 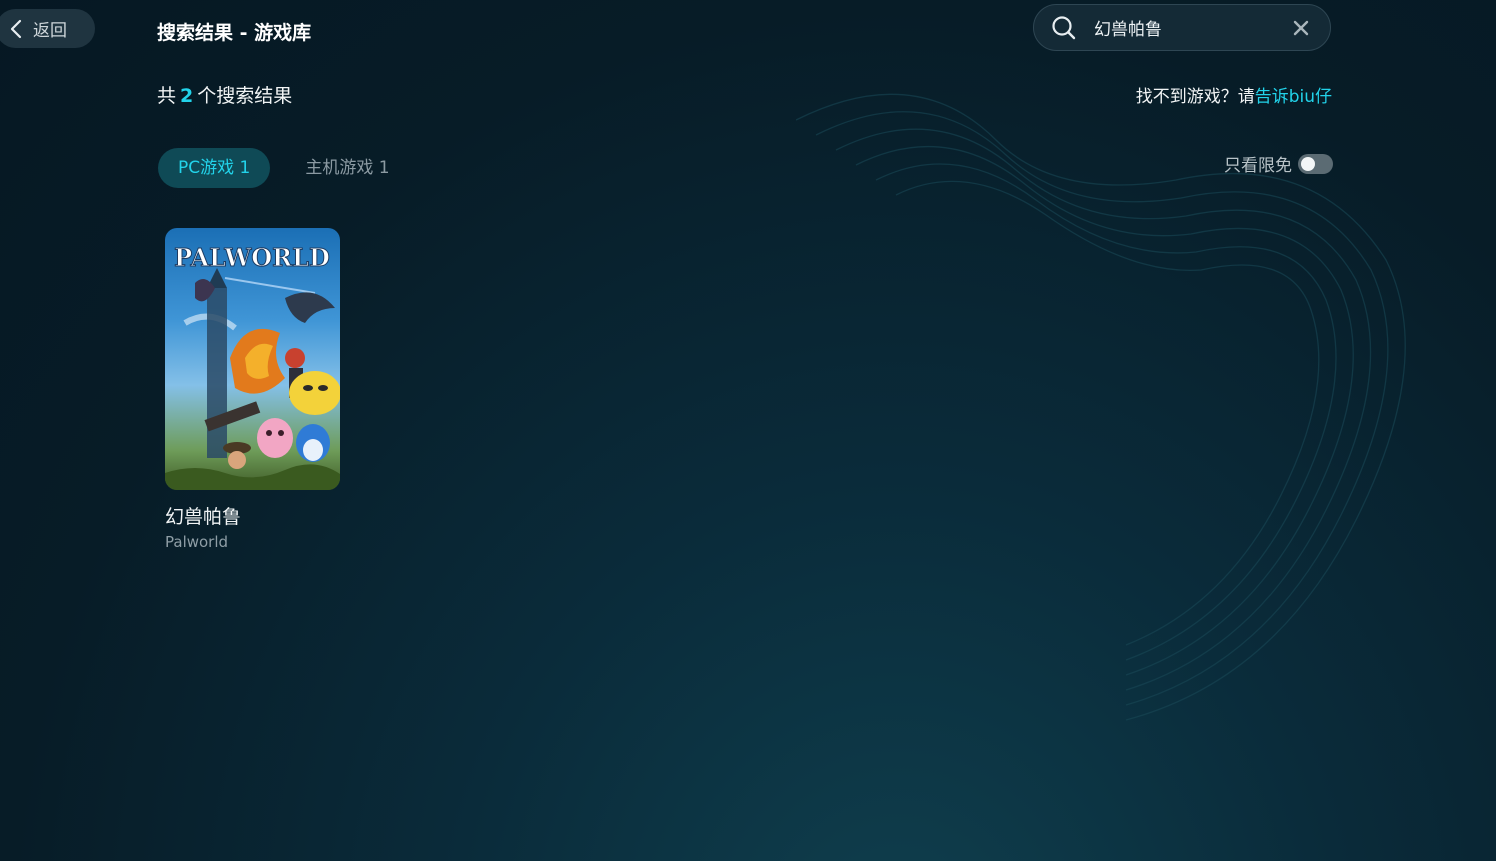 What do you see at coordinates (1186, 27) in the screenshot?
I see `search-input` at bounding box center [1186, 27].